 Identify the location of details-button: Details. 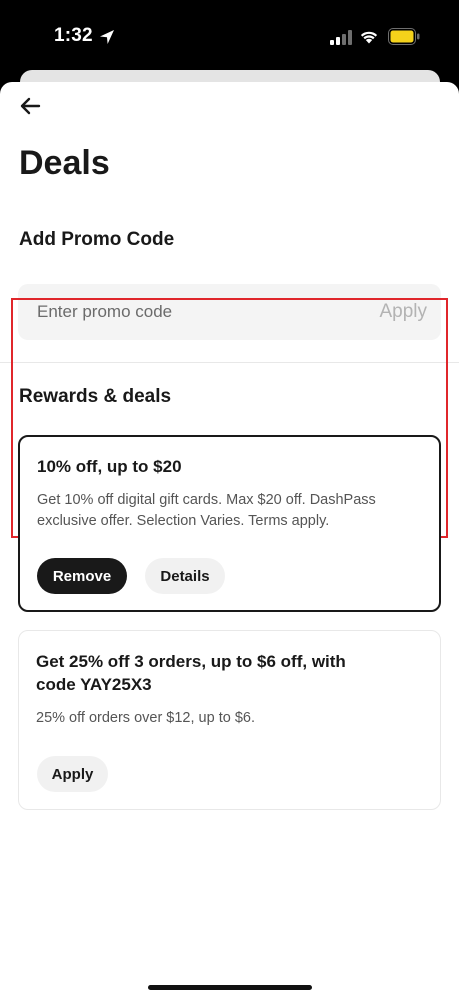
(185, 576).